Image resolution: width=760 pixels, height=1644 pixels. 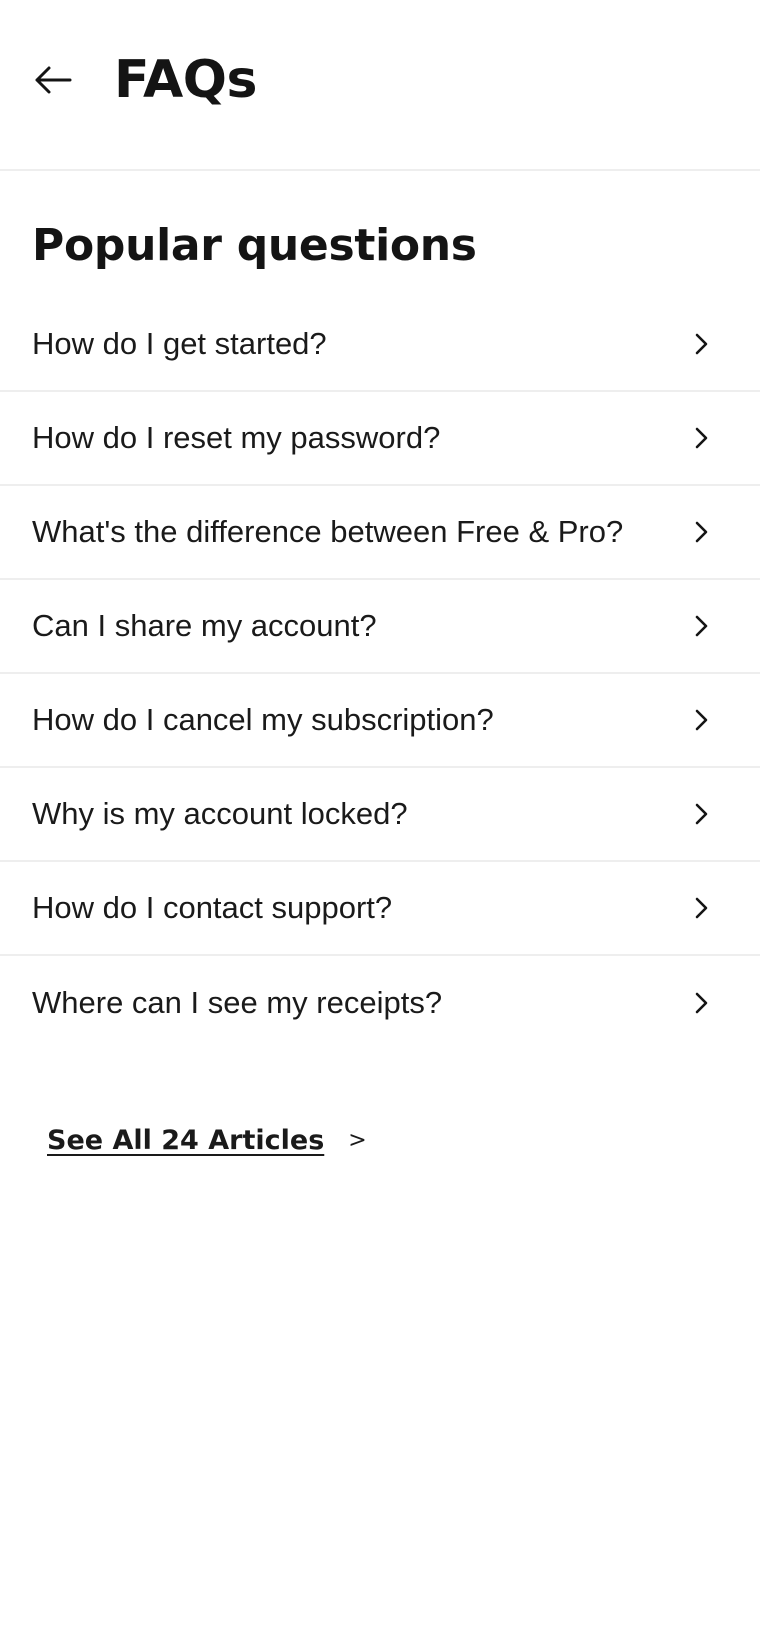 What do you see at coordinates (179, 343) in the screenshot?
I see `faq-item-label: How do I get started?` at bounding box center [179, 343].